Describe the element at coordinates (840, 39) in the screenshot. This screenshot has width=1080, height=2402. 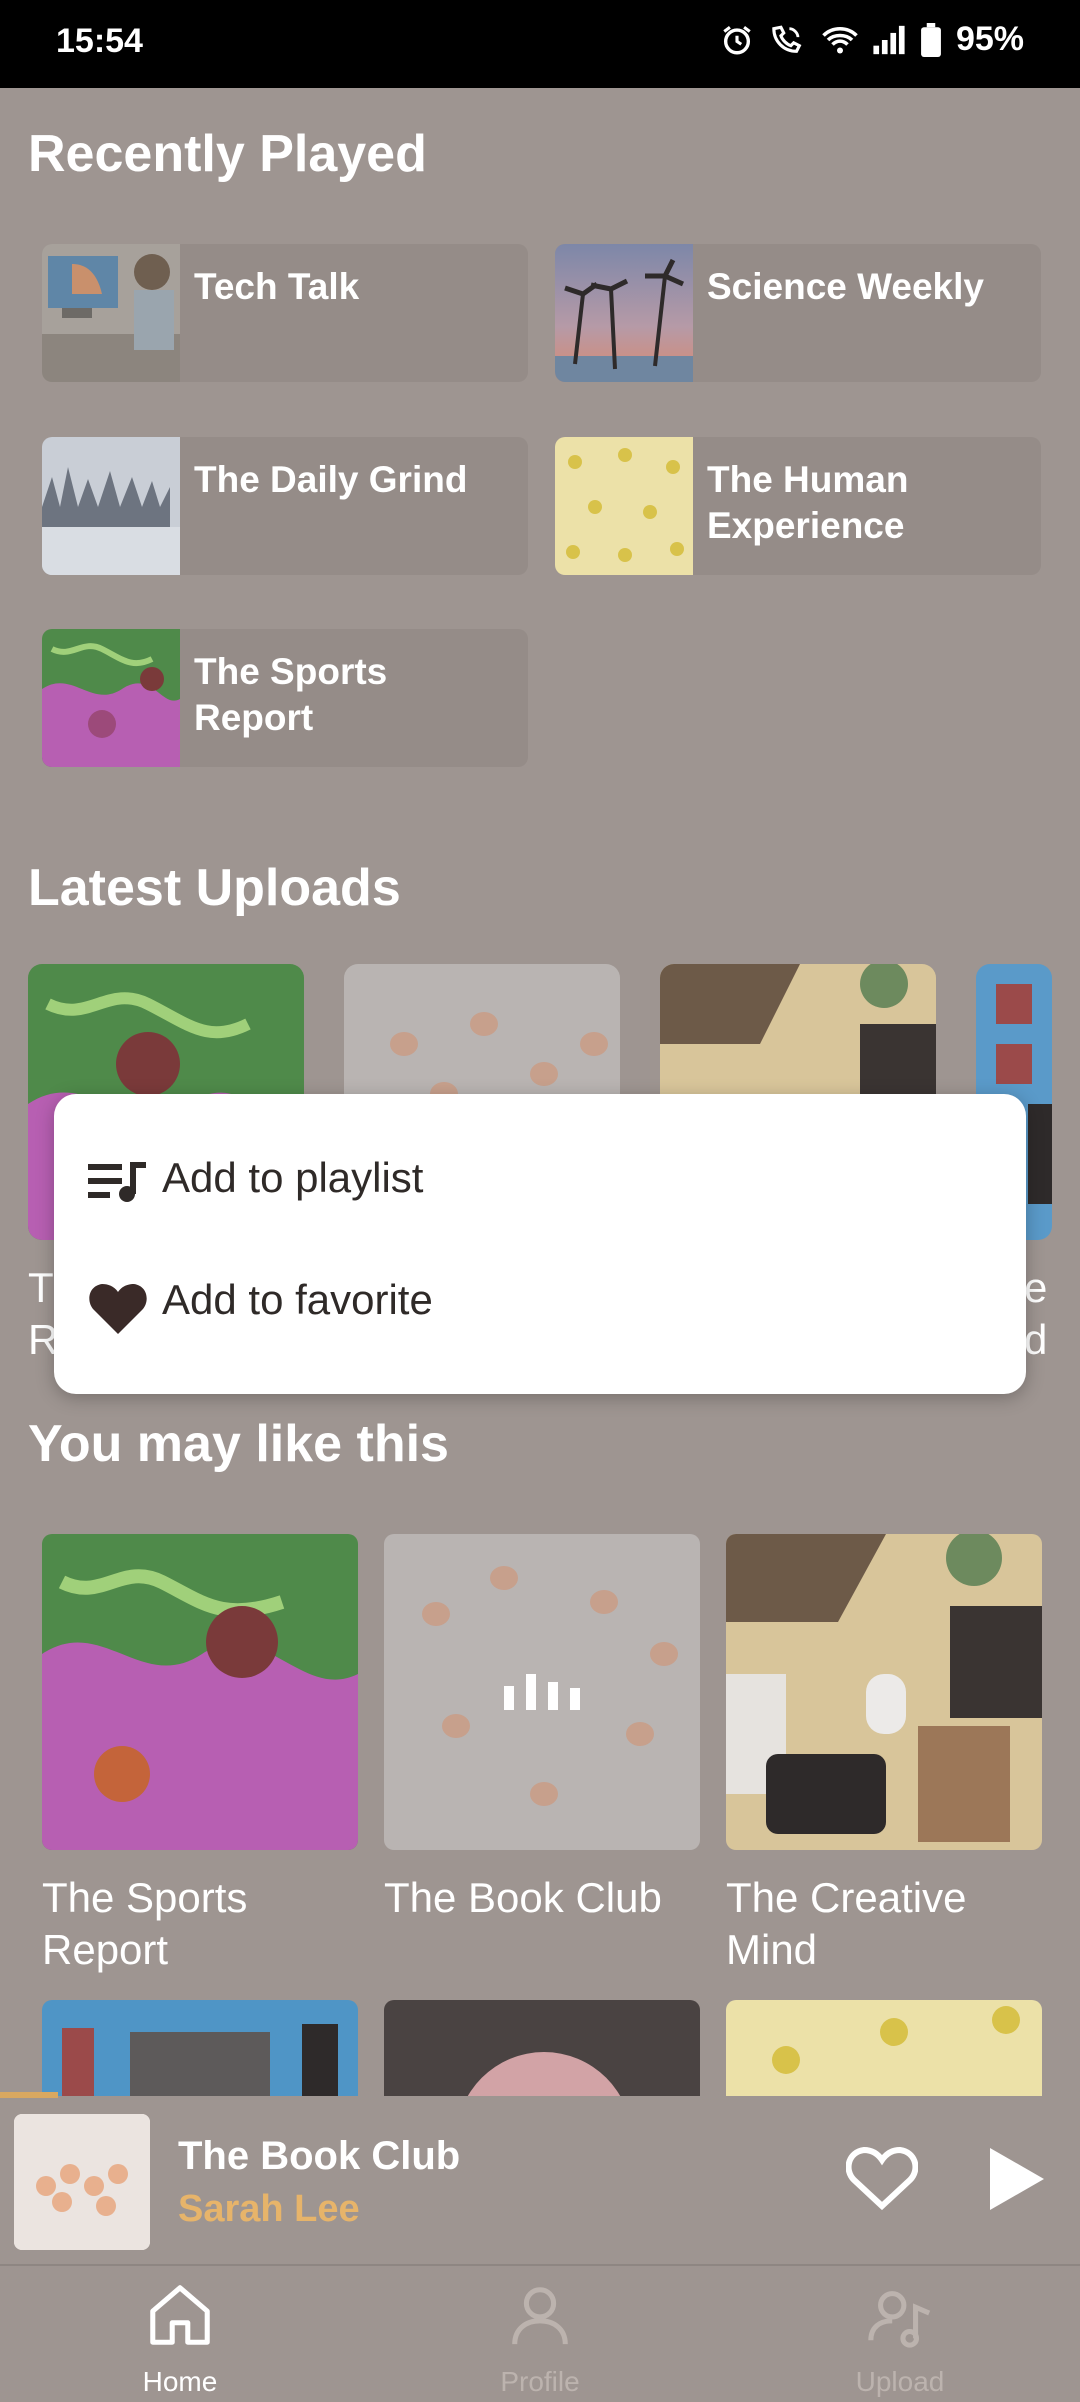
I see `wifi-icon` at that location.